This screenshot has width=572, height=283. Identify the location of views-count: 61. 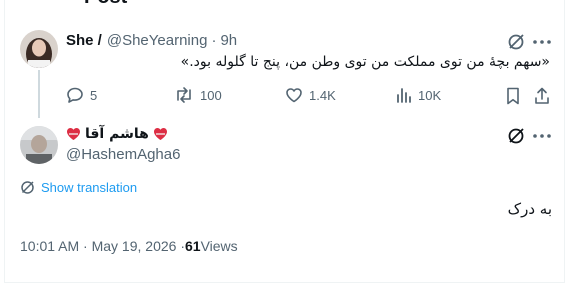
(192, 246).